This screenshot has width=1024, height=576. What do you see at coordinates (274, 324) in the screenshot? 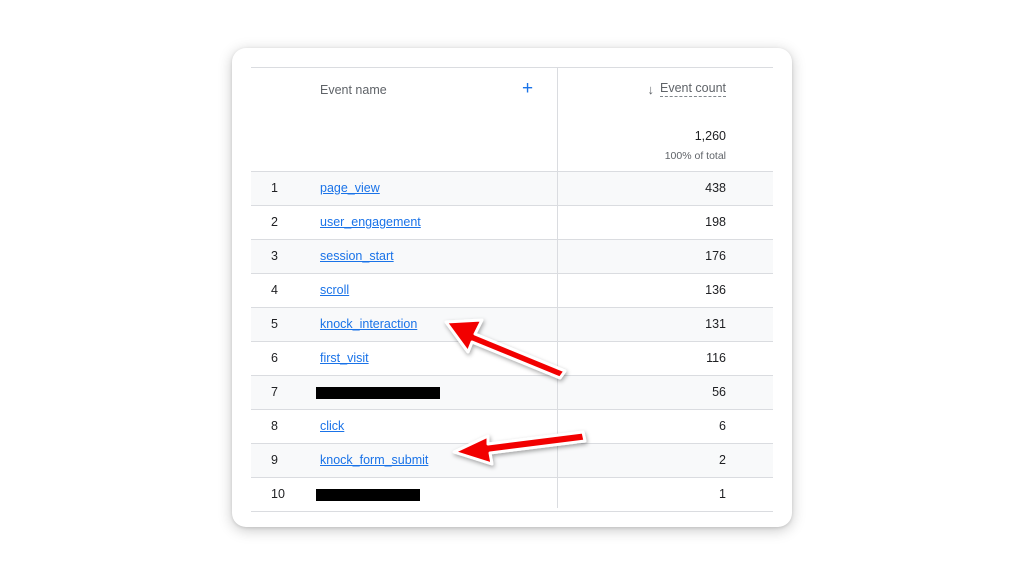
I see `row-index: 5` at bounding box center [274, 324].